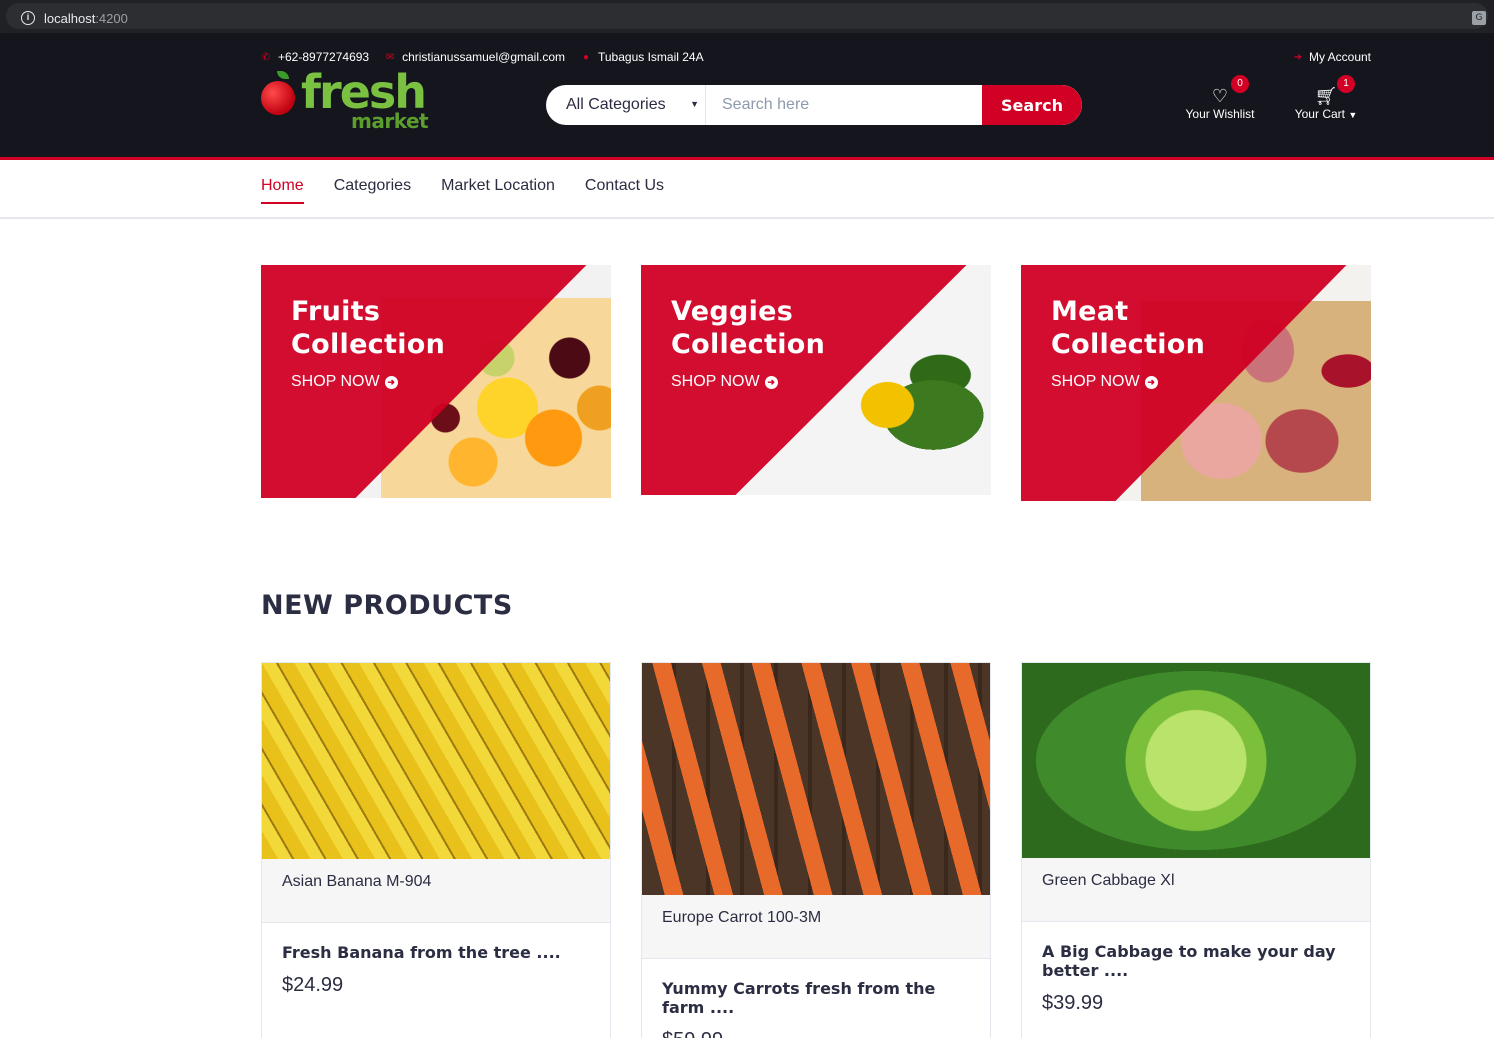 This screenshot has height=1038, width=1494. I want to click on cart-button: 🛒︎ 1 Your Cart ▼, so click(1326, 98).